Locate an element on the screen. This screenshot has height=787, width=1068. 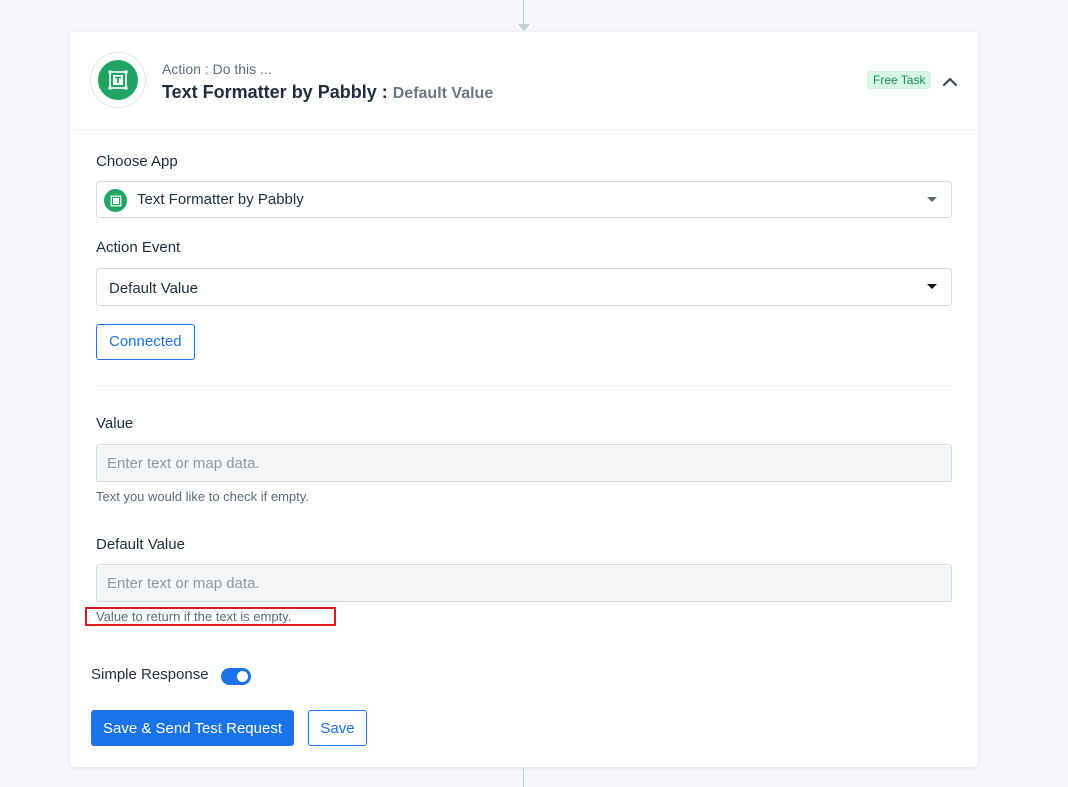
simple-response-label: Simple Response is located at coordinates (150, 674).